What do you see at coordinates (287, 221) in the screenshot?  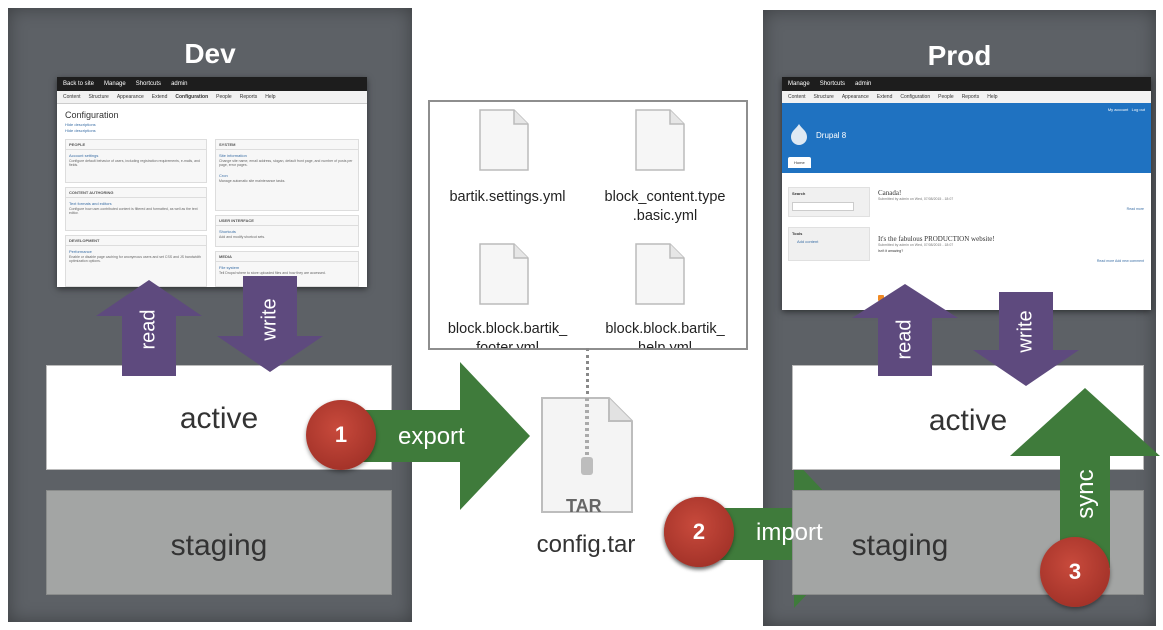 I see `section-heading: USER INTERFACE` at bounding box center [287, 221].